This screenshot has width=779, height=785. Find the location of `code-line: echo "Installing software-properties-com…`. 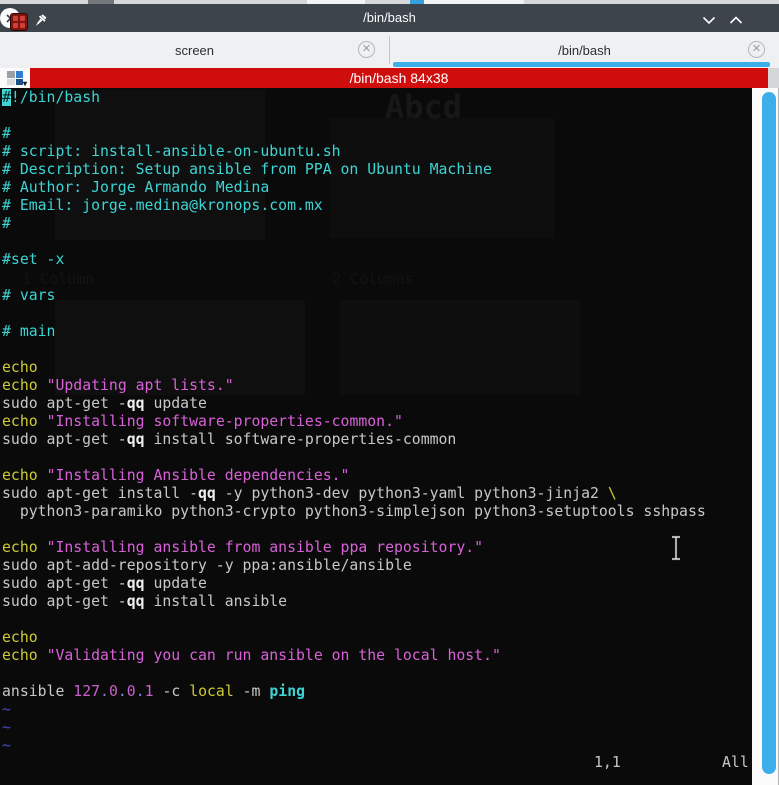

code-line: echo "Installing software-properties-com… is located at coordinates (202, 421).